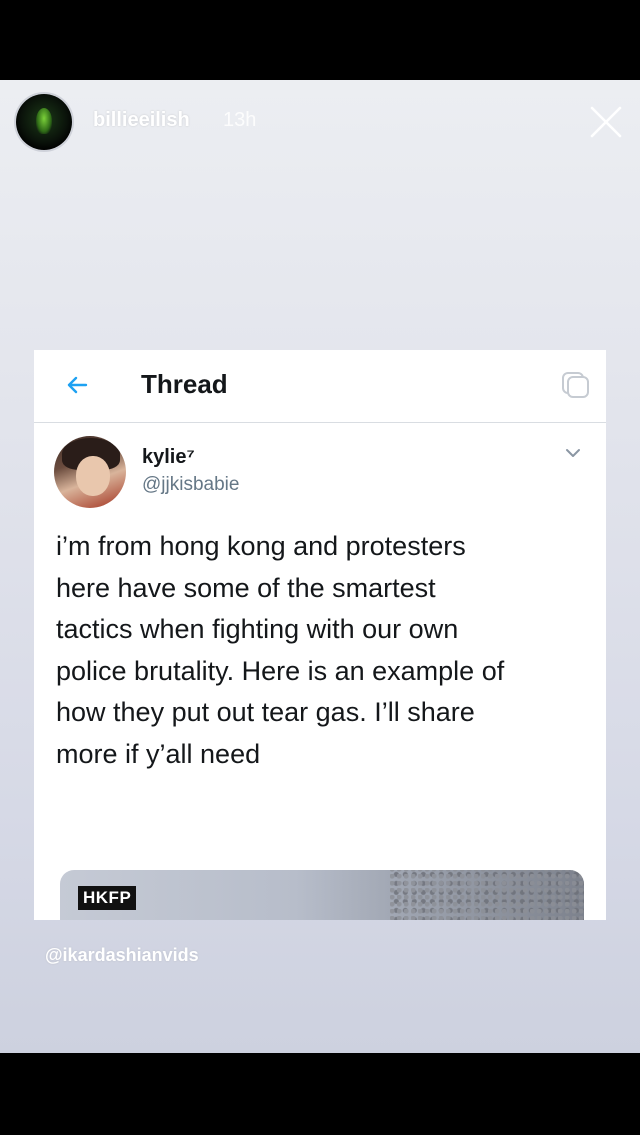  What do you see at coordinates (246, 587) in the screenshot?
I see `tweet-line: here have some of the smartest` at bounding box center [246, 587].